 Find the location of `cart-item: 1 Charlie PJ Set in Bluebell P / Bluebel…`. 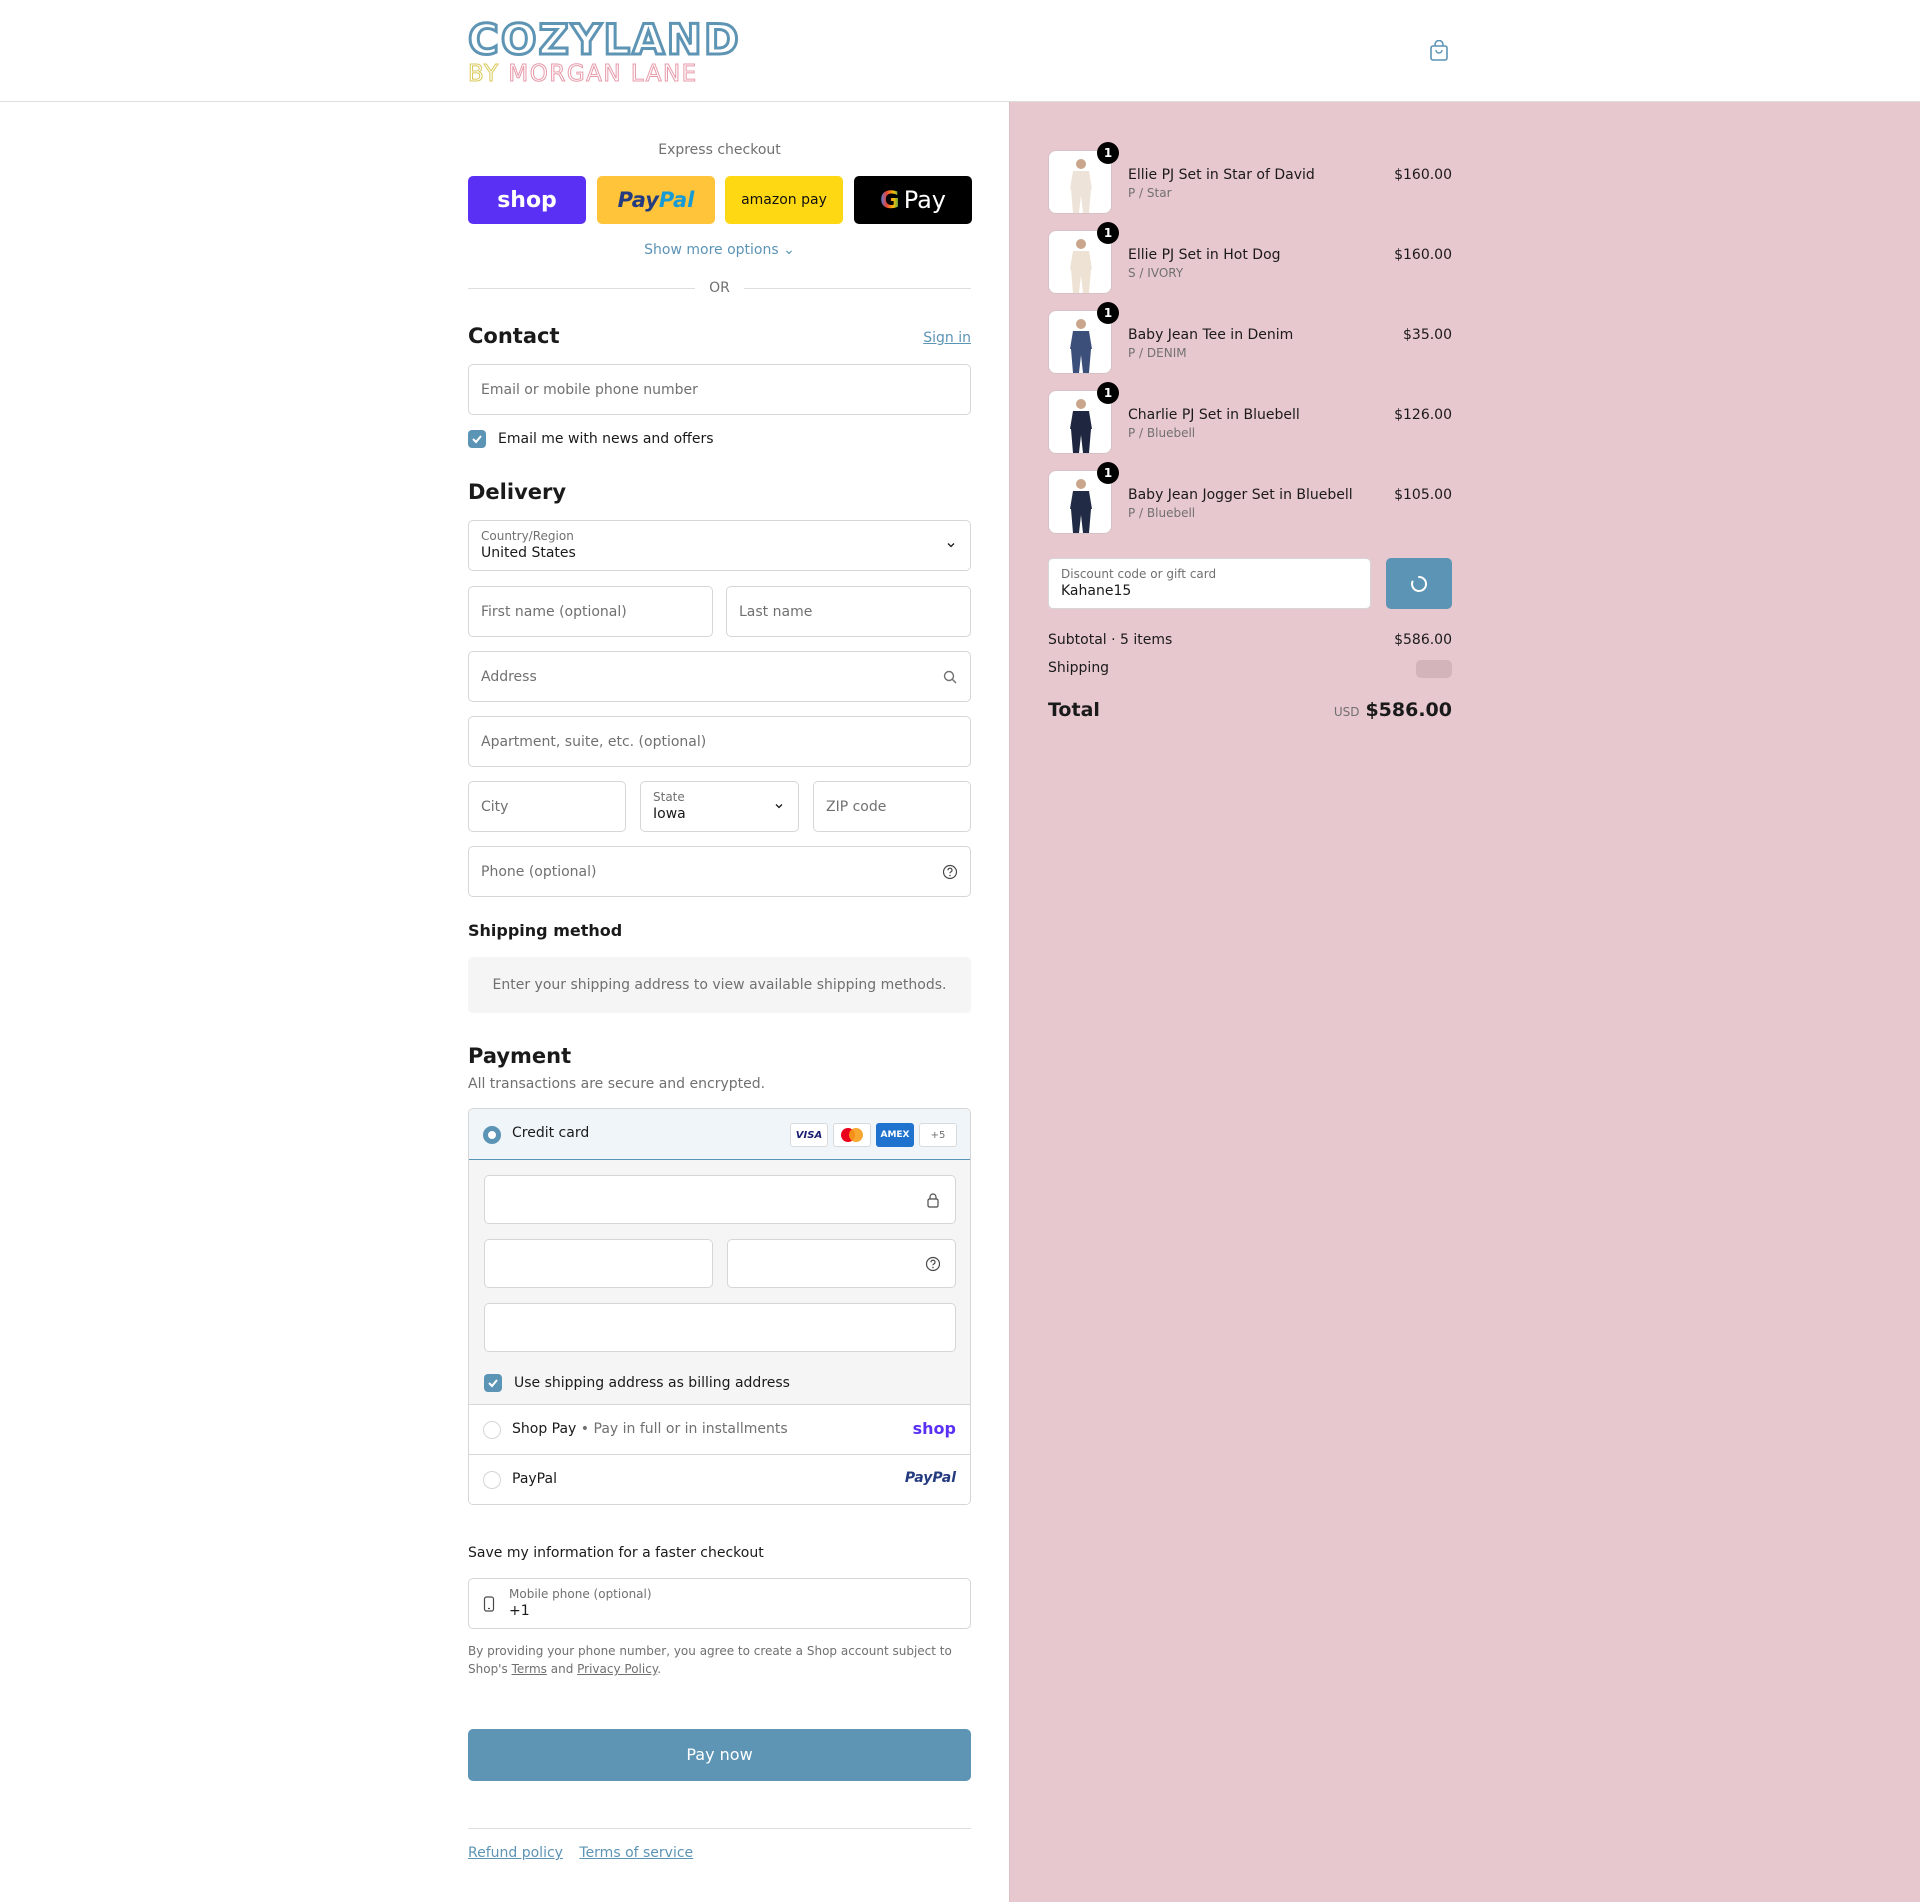

cart-item: 1 Charlie PJ Set in Bluebell P / Bluebel… is located at coordinates (1250, 418).